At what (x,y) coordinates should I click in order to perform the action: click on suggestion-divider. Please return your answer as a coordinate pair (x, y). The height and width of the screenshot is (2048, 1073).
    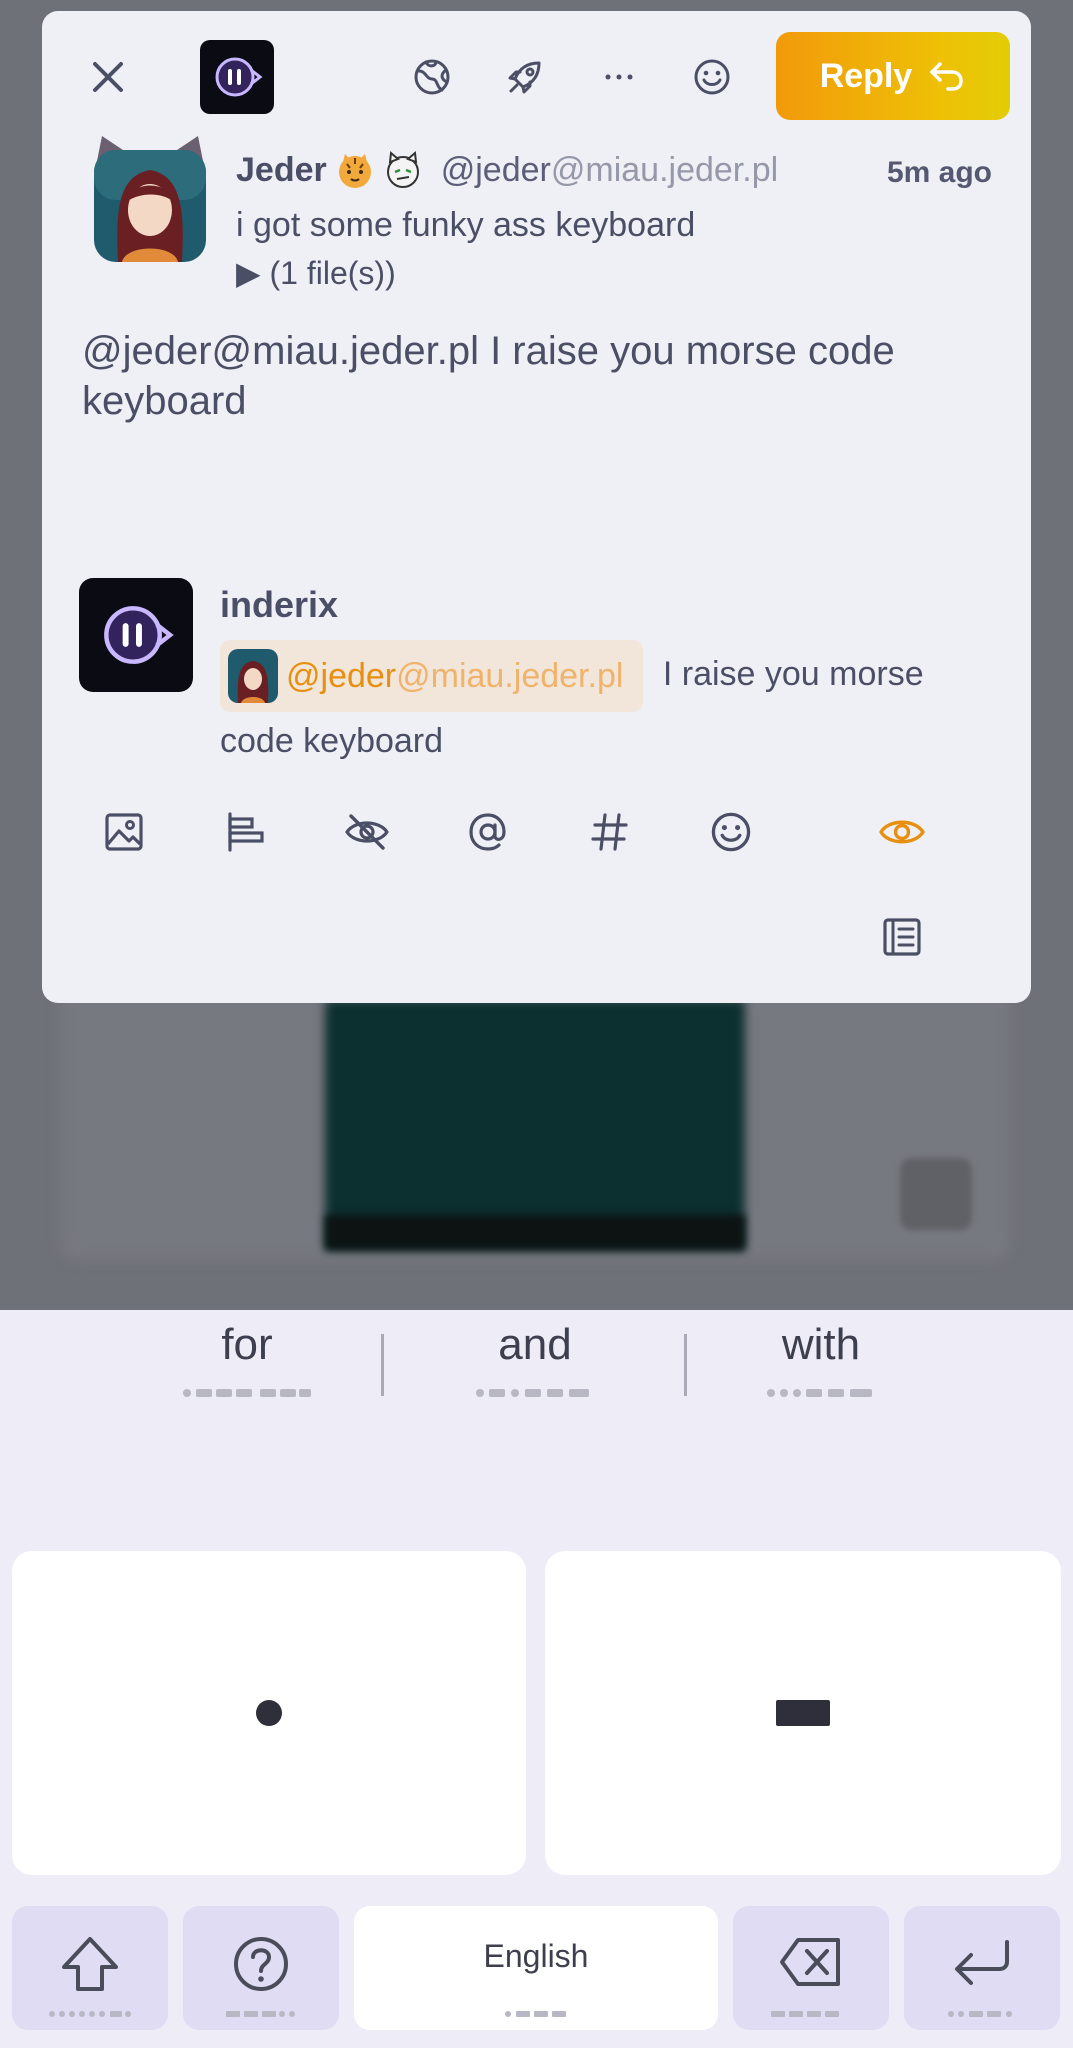
    Looking at the image, I should click on (382, 1365).